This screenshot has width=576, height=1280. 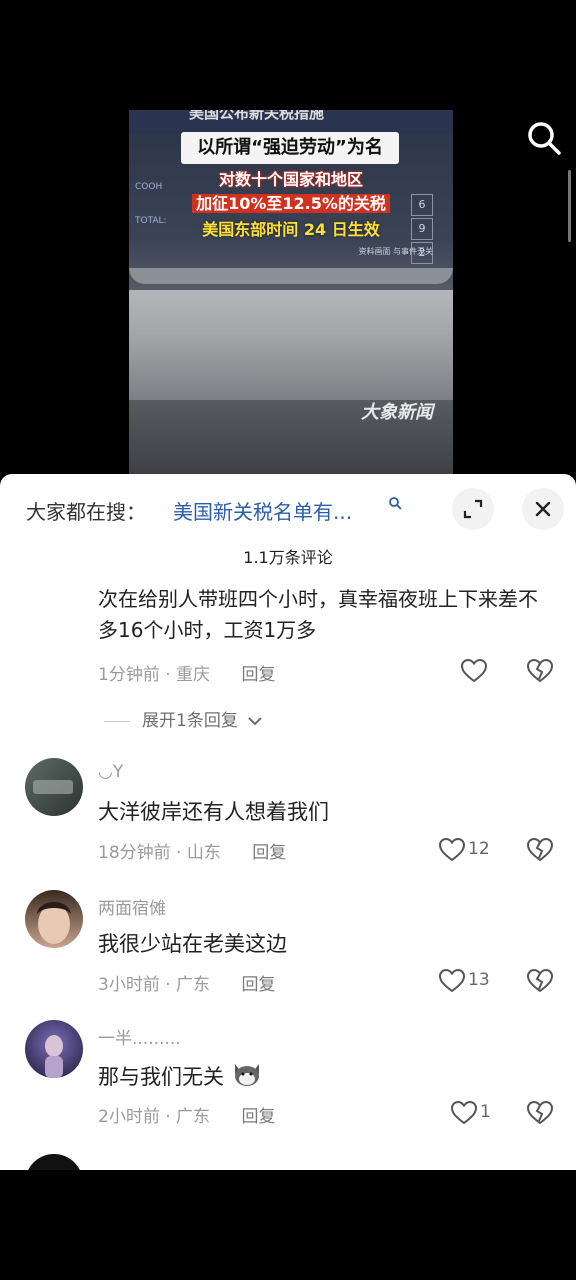 I want to click on video-scene-lower, so click(x=291, y=345).